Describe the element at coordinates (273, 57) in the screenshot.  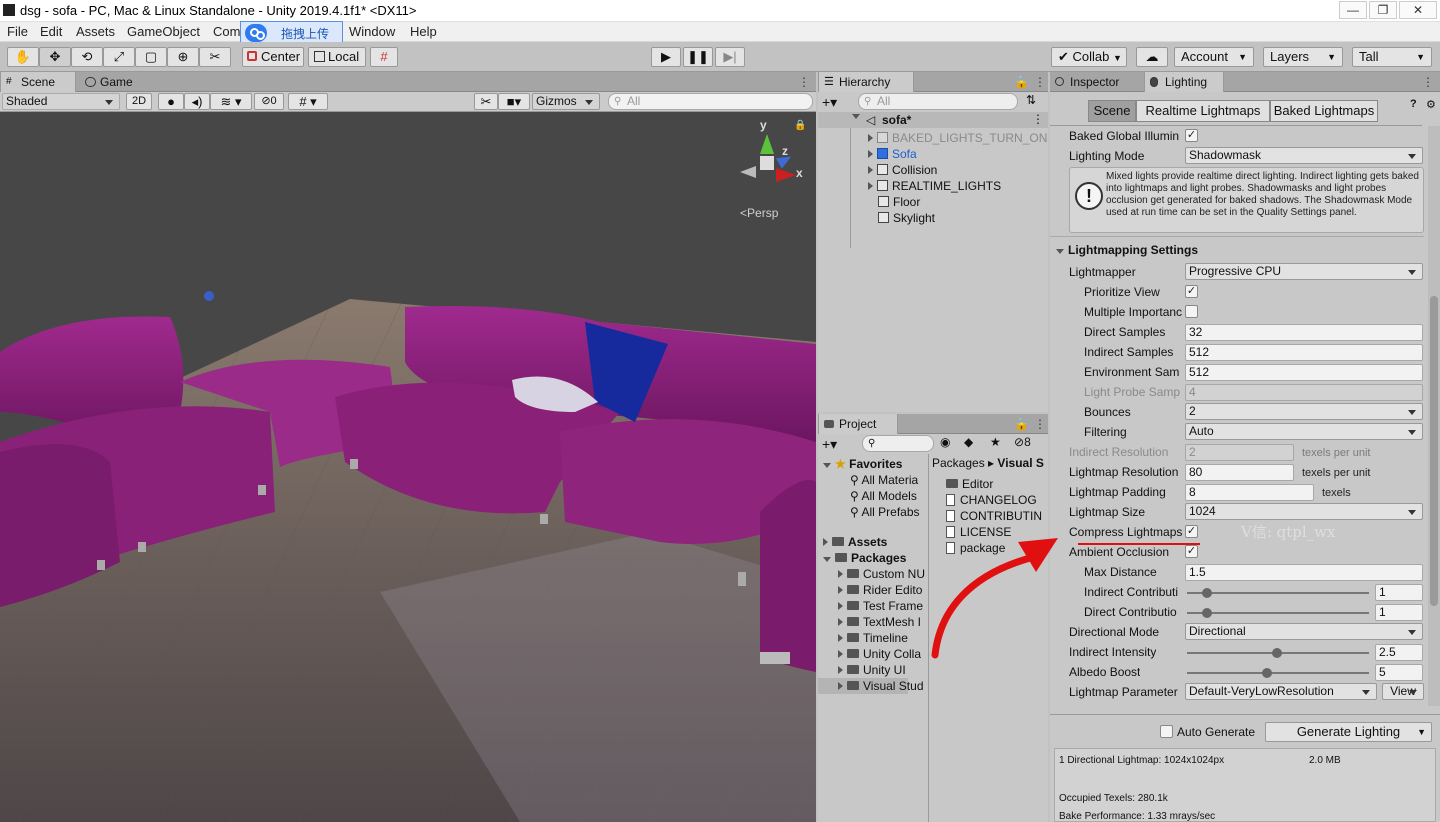
I see `pivot-center-button: Center` at that location.